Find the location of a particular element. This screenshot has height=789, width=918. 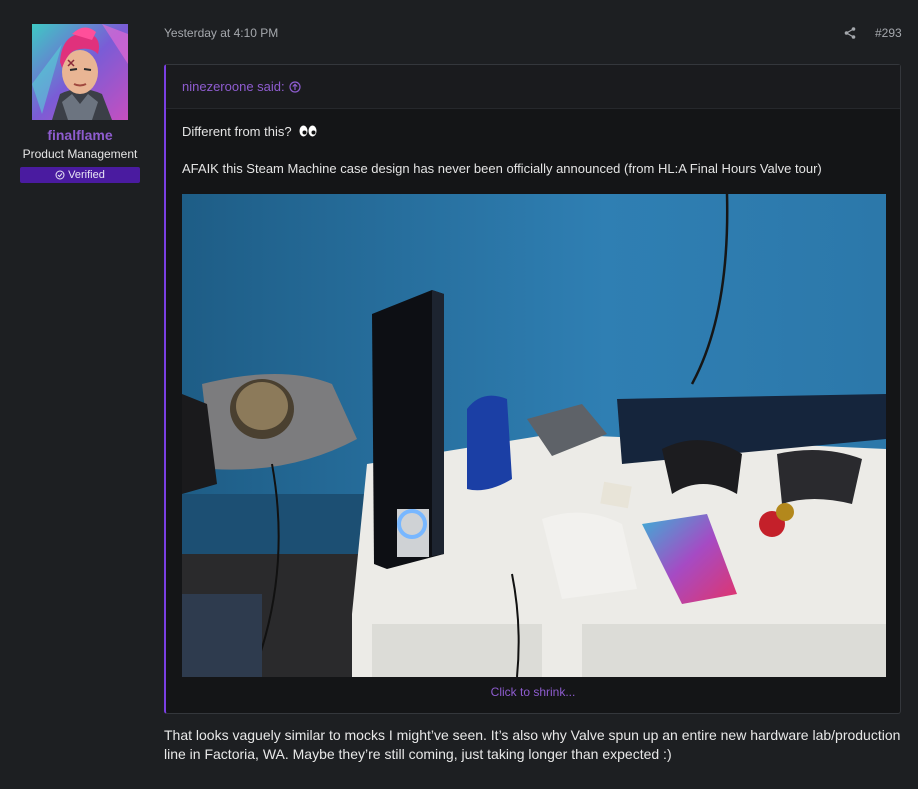

check-circle-icon is located at coordinates (60, 175).